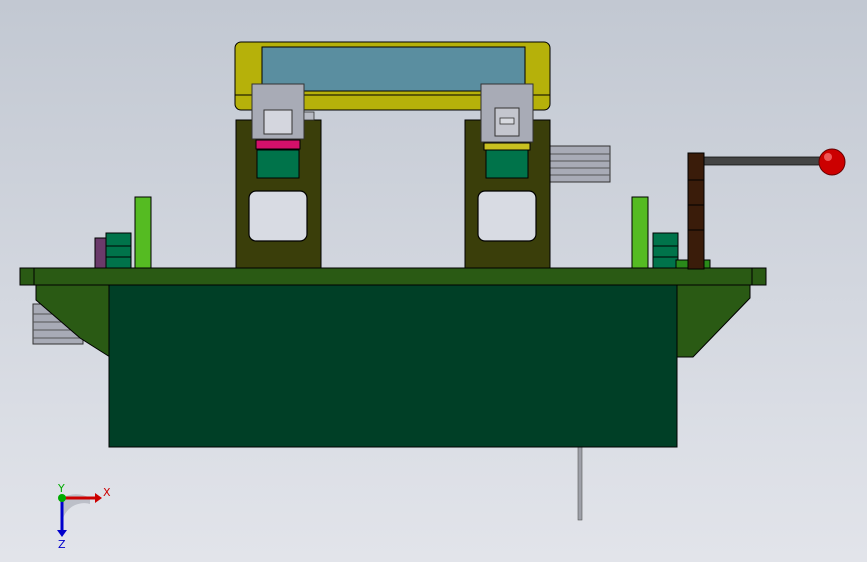  What do you see at coordinates (107, 492) in the screenshot?
I see `x-axis-label: X` at bounding box center [107, 492].